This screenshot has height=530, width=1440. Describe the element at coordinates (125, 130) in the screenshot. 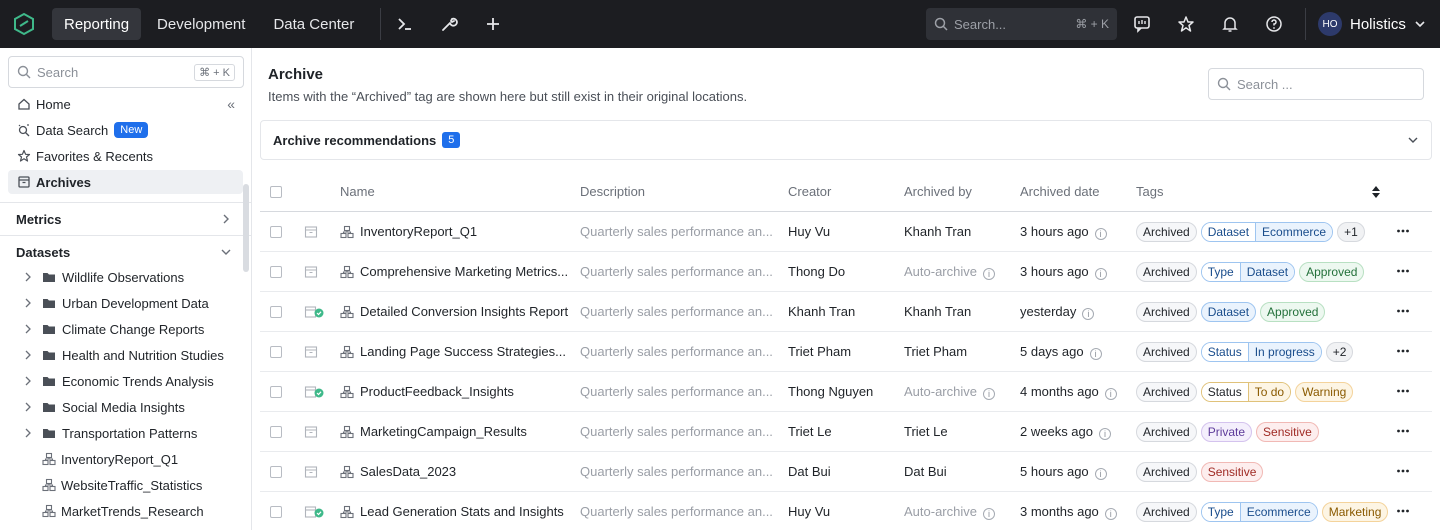

I see `sidebar-item-data-search: Data Search New` at that location.